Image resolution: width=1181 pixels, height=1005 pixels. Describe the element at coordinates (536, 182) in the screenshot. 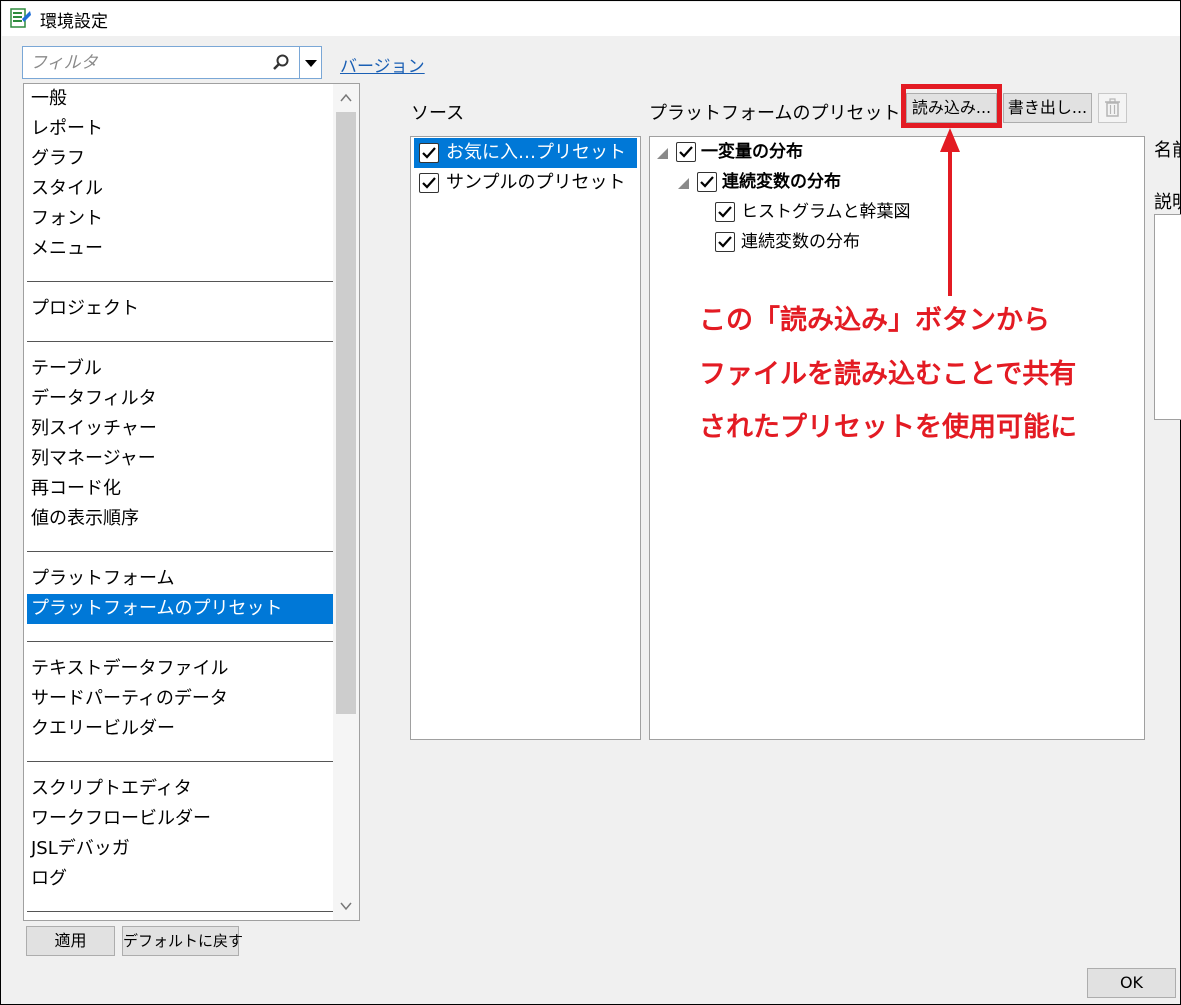

I see `source-item-label: サンプルのプリセット` at that location.